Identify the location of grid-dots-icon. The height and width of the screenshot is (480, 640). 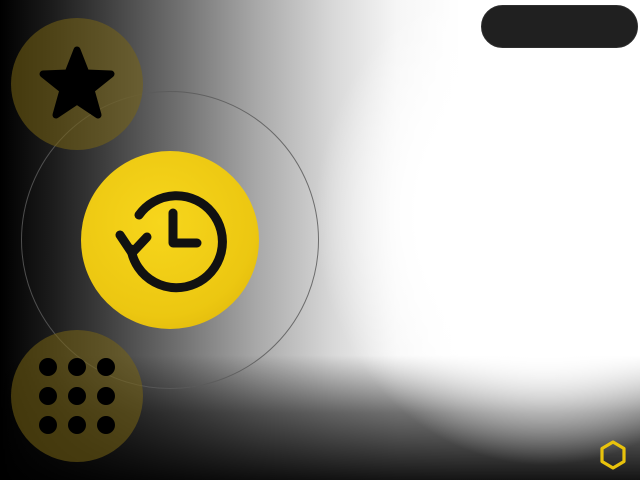
(77, 396).